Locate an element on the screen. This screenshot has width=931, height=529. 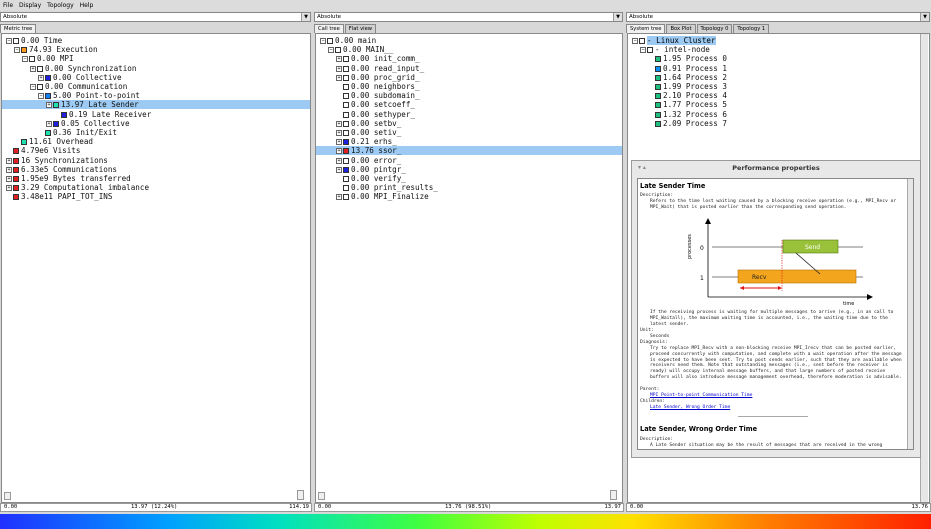
tab-topology-1: Topology 1 is located at coordinates (751, 28).